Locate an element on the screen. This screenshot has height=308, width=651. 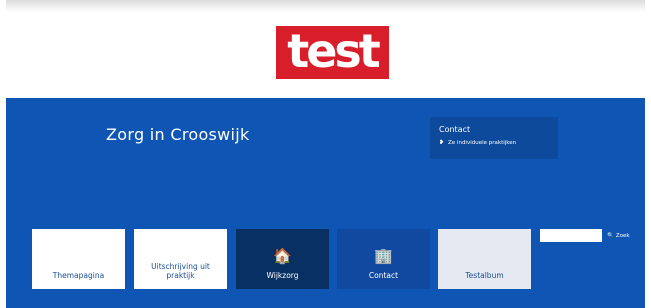
tile-wijkzorg: 🏠 Wijkzorg is located at coordinates (282, 259).